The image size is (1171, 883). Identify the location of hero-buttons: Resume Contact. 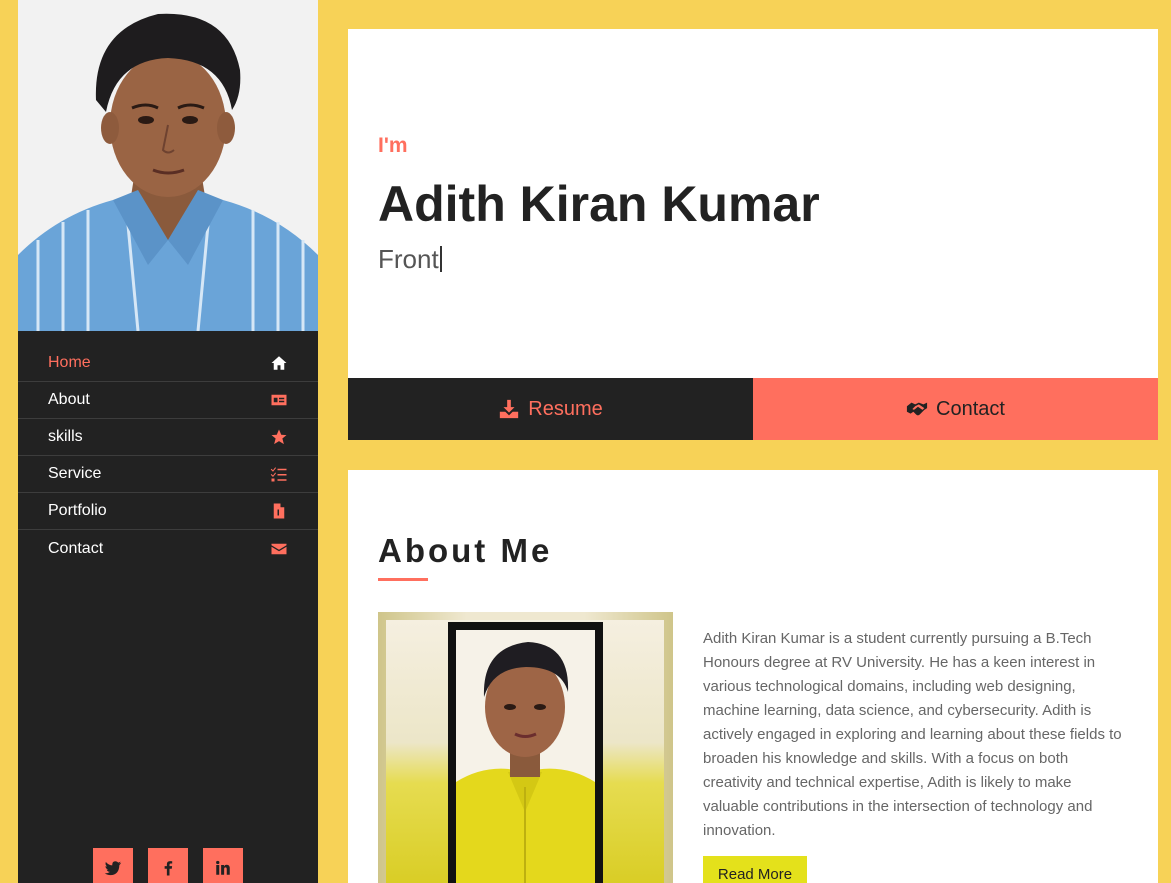
(753, 409).